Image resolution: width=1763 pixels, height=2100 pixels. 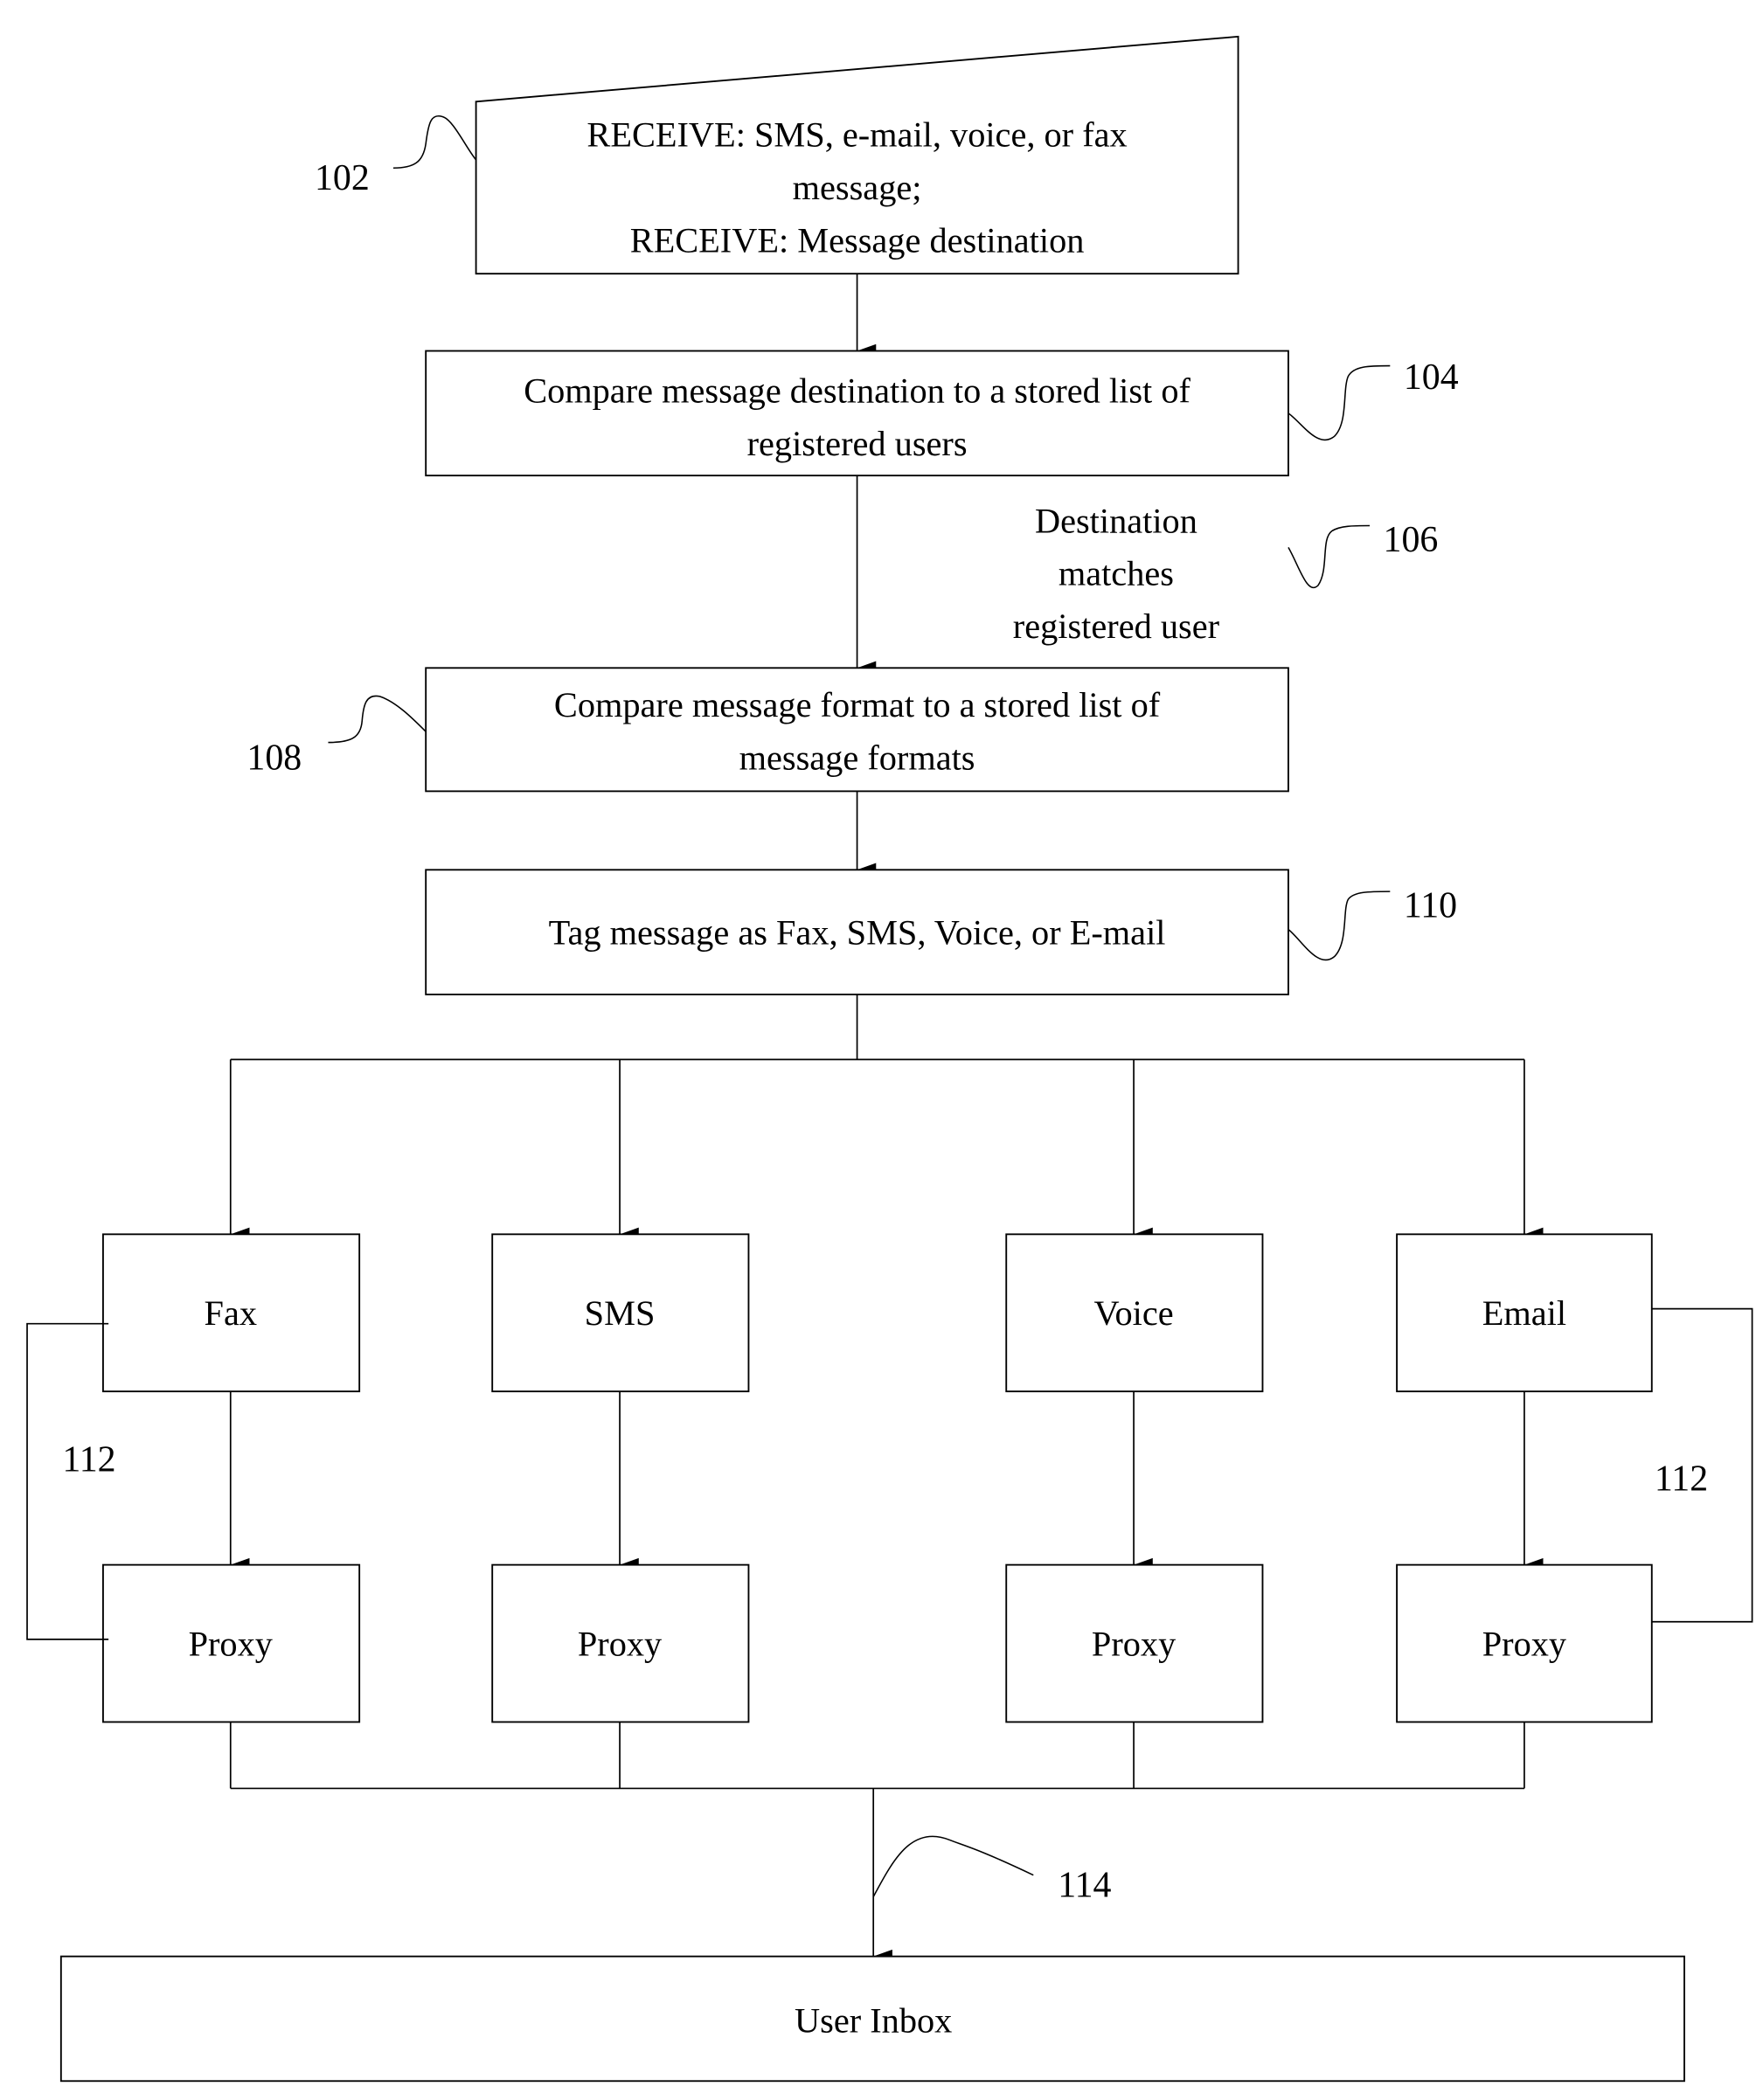 I want to click on branch-email: Email, so click(x=1524, y=1313).